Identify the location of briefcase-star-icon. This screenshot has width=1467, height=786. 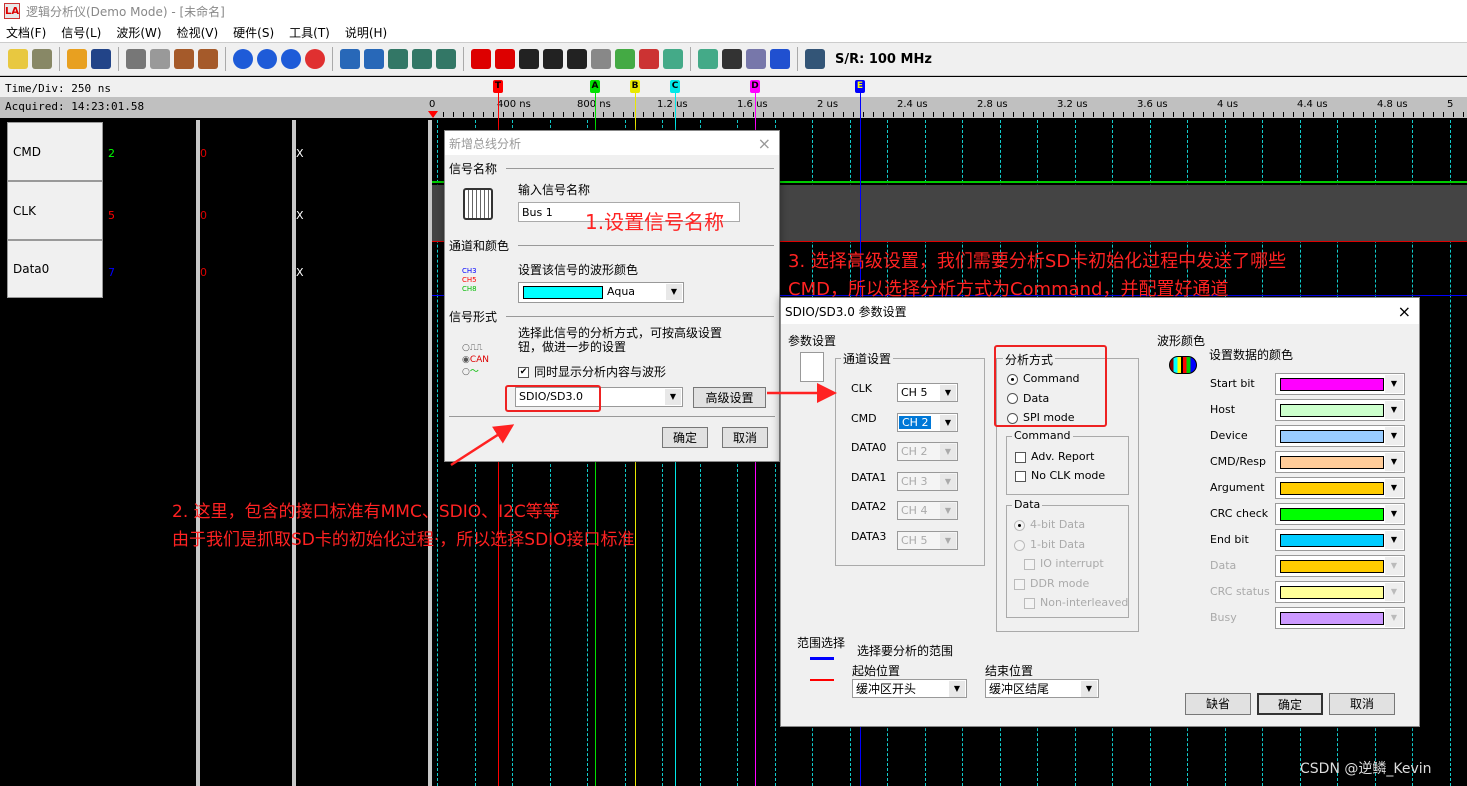
(208, 59).